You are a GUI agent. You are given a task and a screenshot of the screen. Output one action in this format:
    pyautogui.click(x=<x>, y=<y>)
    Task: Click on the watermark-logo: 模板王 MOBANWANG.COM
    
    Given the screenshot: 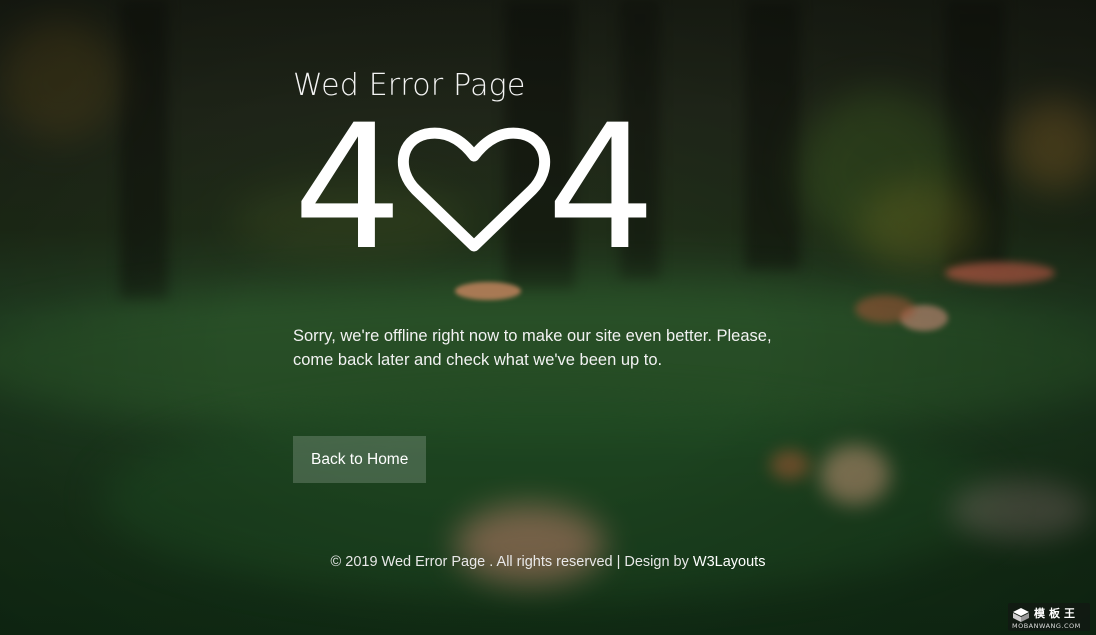 What is the action you would take?
    pyautogui.click(x=1049, y=617)
    